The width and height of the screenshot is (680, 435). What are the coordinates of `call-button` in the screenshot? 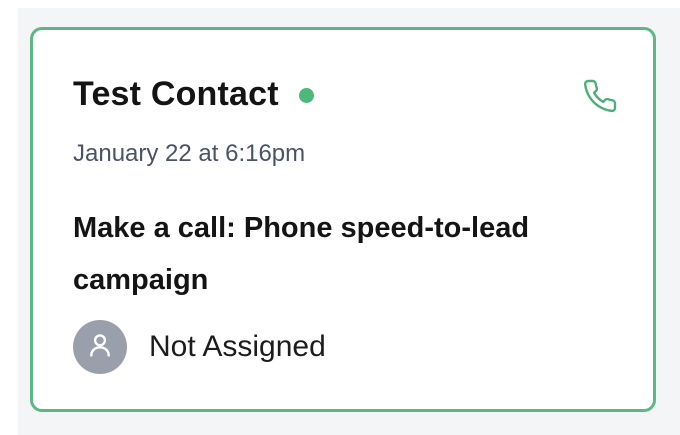 It's located at (600, 98).